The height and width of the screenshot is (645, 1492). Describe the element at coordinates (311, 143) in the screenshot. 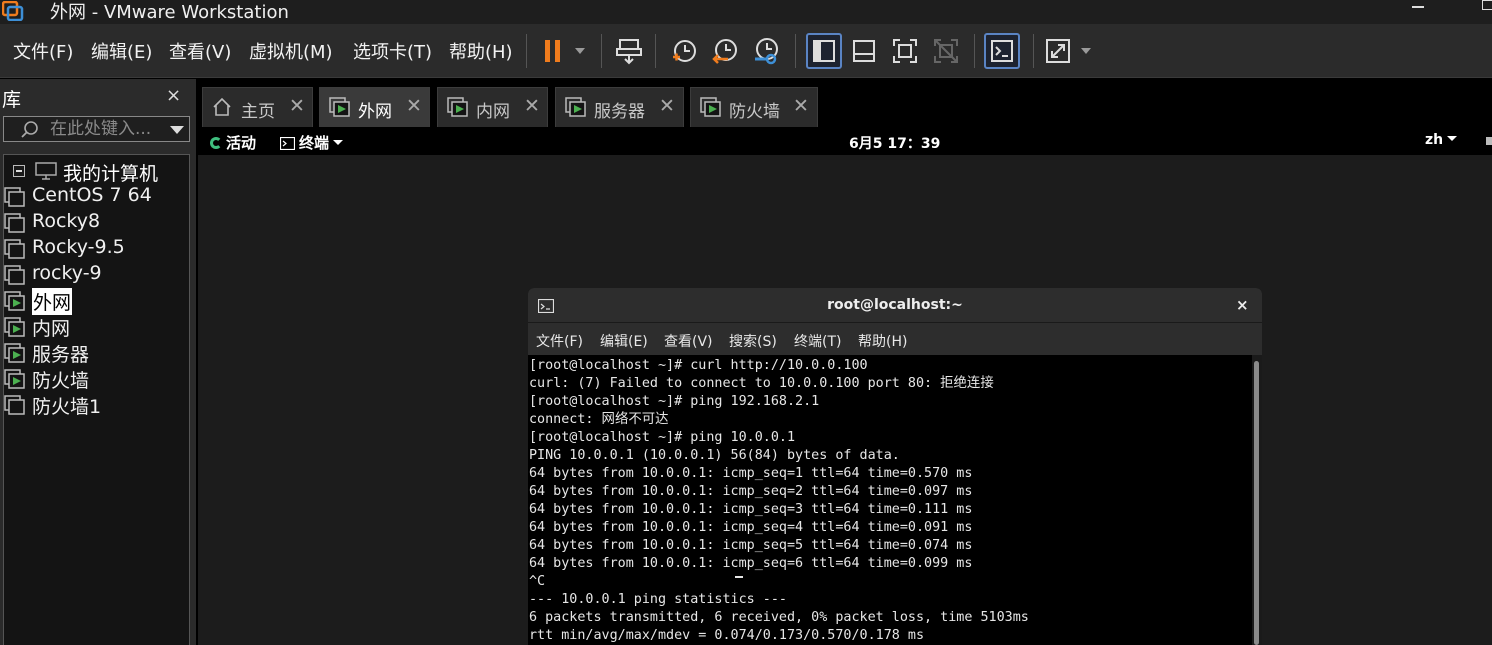

I see `app-menu: 终端` at that location.